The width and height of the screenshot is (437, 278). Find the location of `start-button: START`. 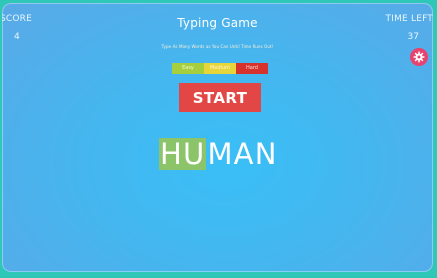

start-button: START is located at coordinates (220, 97).